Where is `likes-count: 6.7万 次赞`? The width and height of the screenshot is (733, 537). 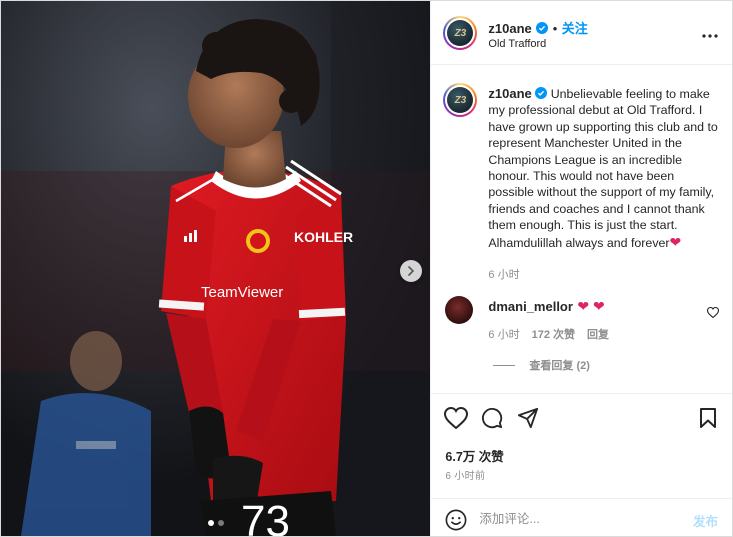 likes-count: 6.7万 次赞 is located at coordinates (474, 455).